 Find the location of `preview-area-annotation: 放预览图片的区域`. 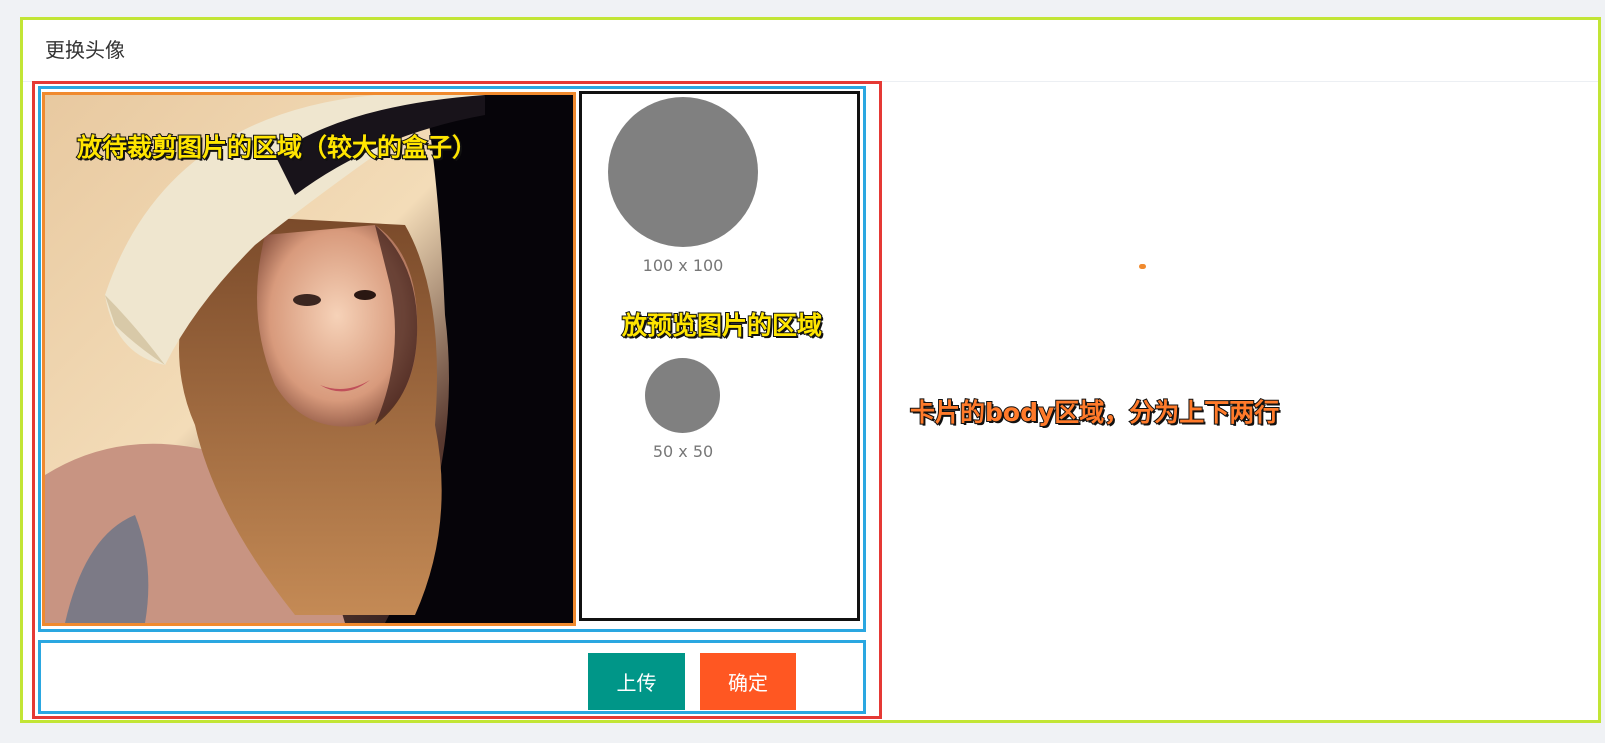

preview-area-annotation: 放预览图片的区域 is located at coordinates (722, 325).